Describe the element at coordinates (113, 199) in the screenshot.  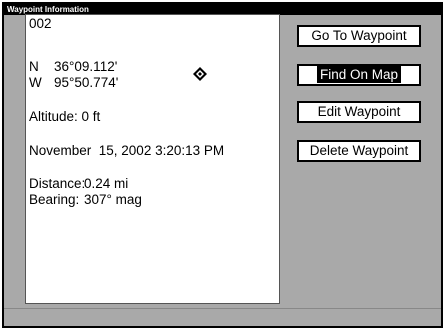
I see `bearing-value: 307° mag` at that location.